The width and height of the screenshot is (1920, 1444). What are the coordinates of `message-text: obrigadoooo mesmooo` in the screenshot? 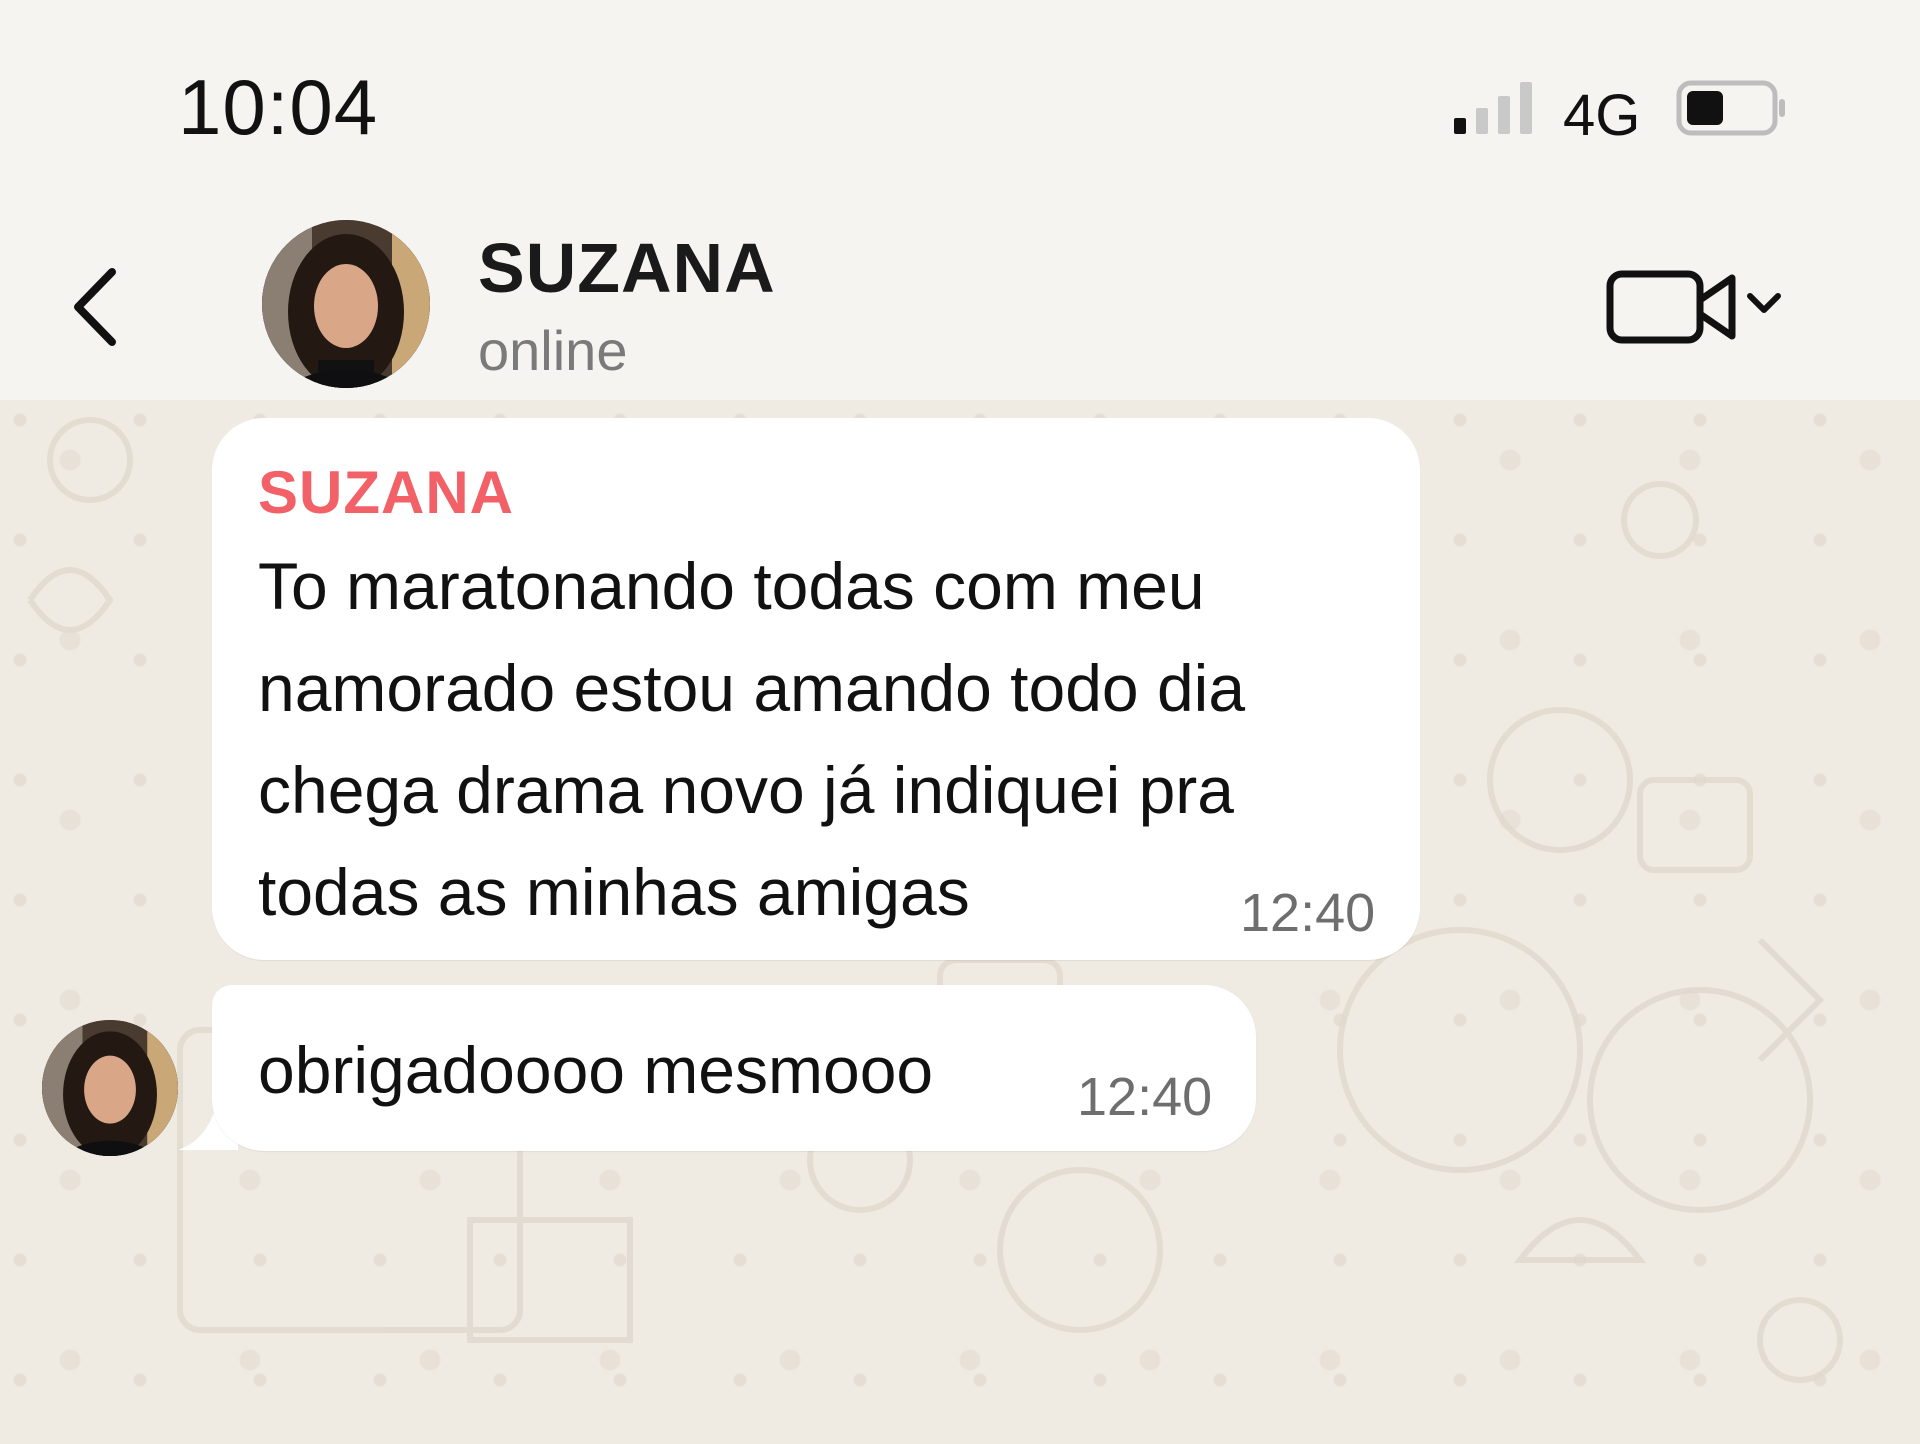 It's located at (596, 1070).